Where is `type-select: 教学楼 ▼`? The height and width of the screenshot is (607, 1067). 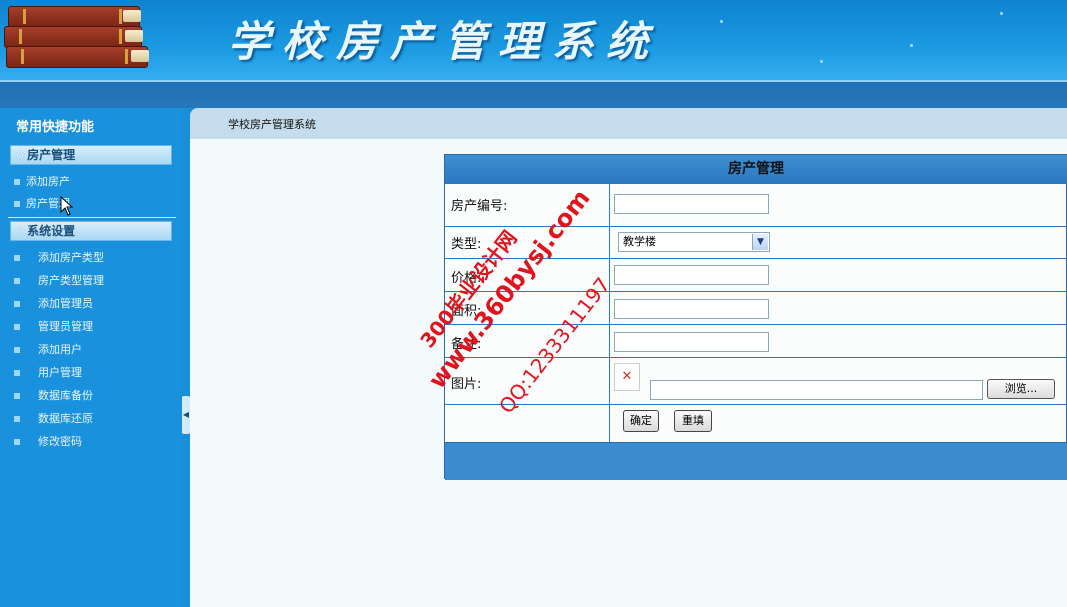
type-select: 教学楼 ▼ is located at coordinates (694, 242).